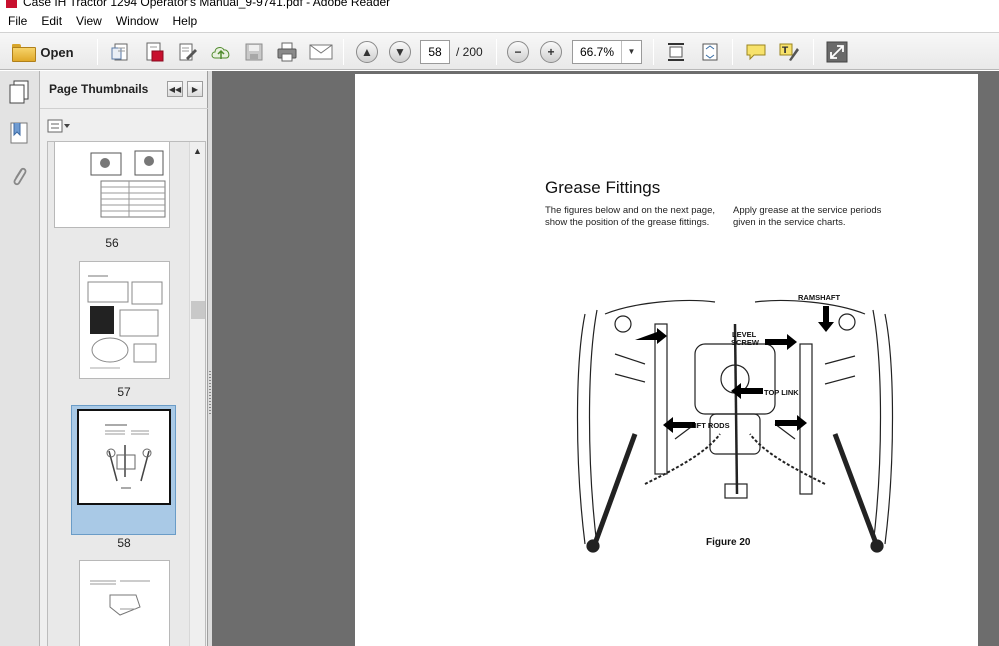 This screenshot has height=646, width=999. I want to click on upload-button, so click(221, 52).